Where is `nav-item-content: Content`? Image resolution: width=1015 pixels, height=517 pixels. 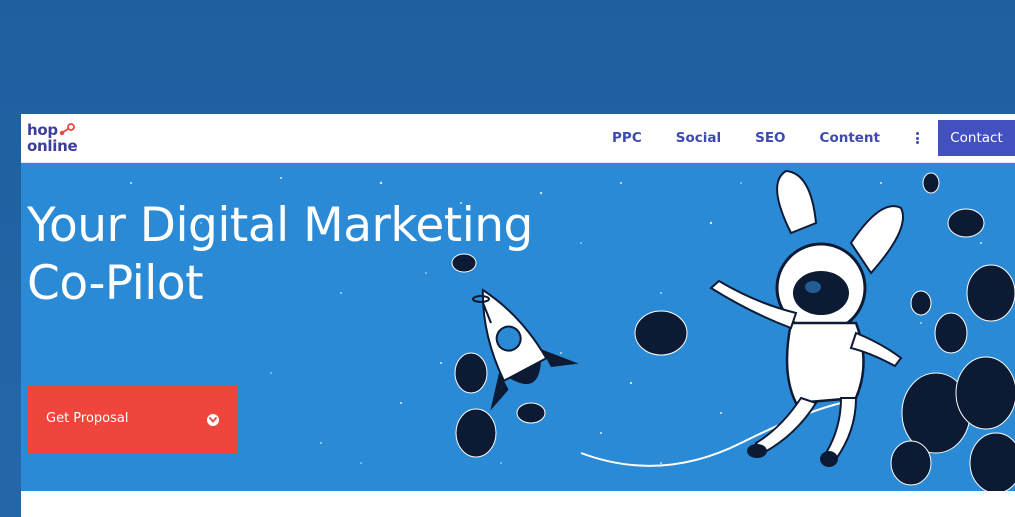 nav-item-content: Content is located at coordinates (850, 138).